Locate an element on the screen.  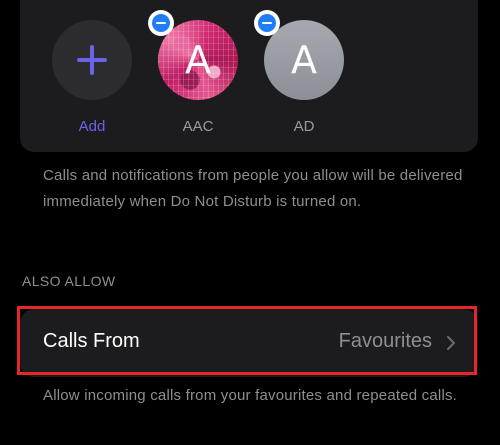
calls-from-row: Calls From Favourites is located at coordinates (249, 343).